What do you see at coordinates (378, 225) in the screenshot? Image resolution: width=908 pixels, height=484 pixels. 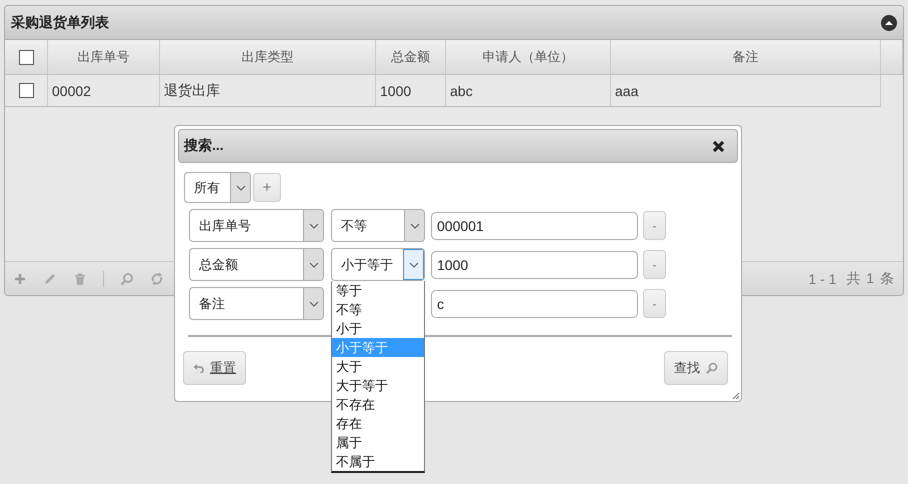 I see `operator-select: 不等` at bounding box center [378, 225].